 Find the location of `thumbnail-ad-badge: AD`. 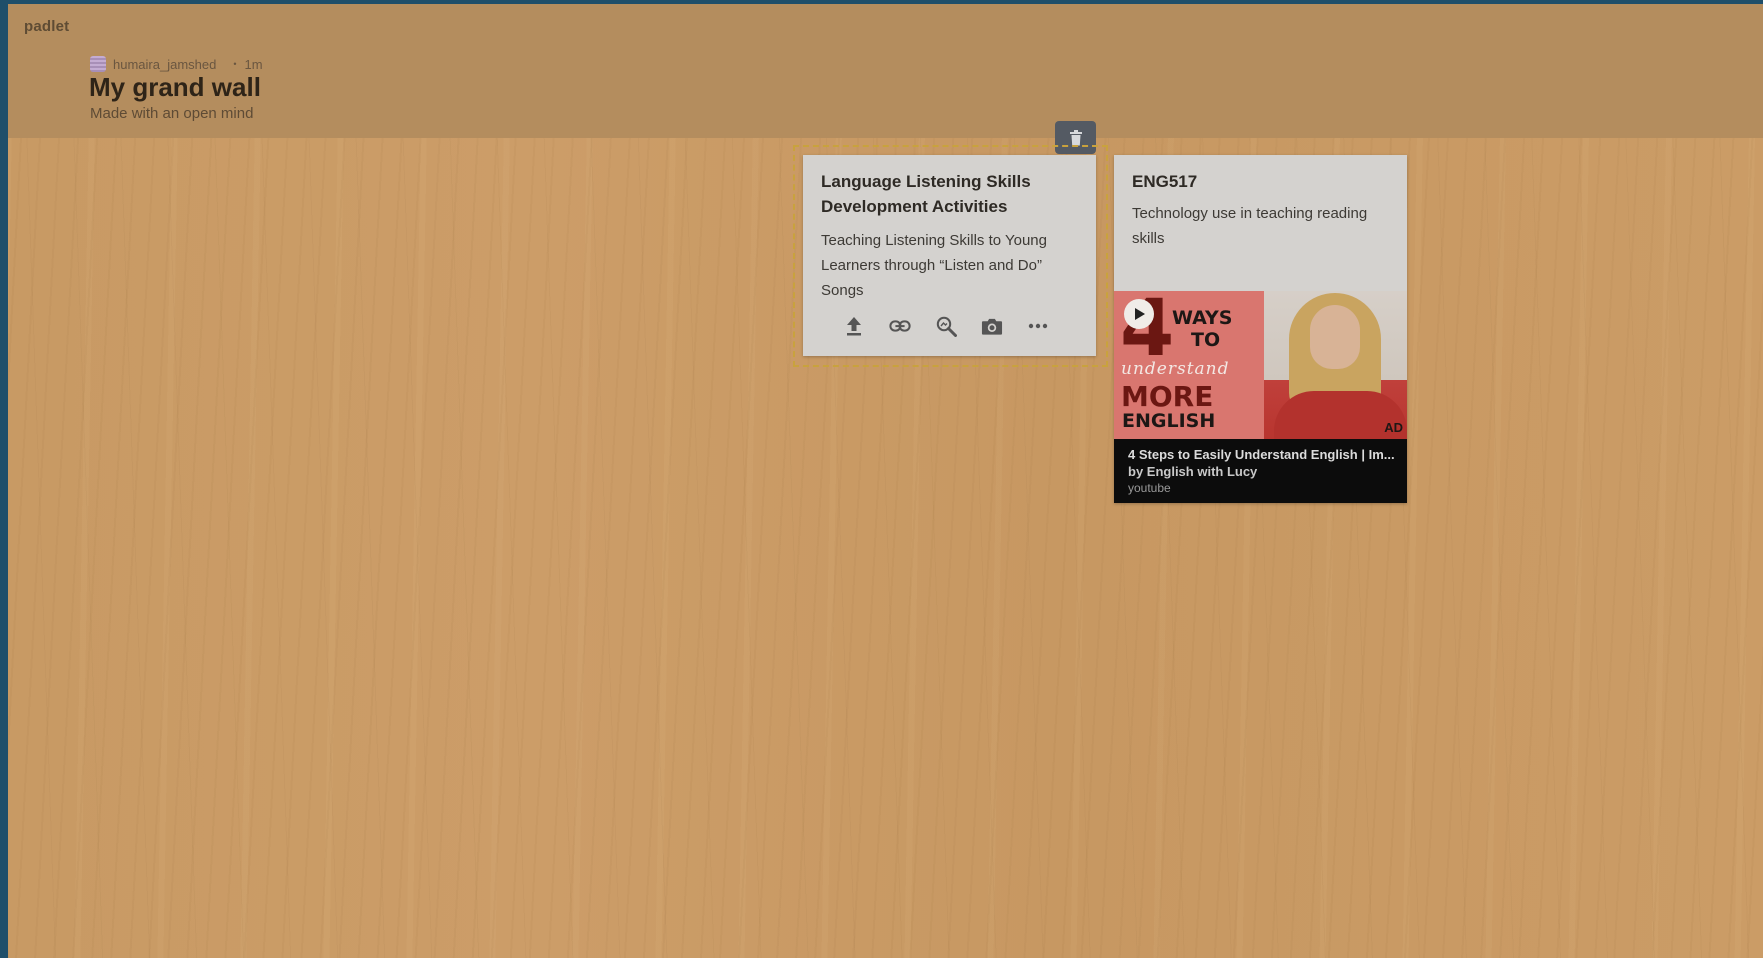

thumbnail-ad-badge: AD is located at coordinates (1393, 427).